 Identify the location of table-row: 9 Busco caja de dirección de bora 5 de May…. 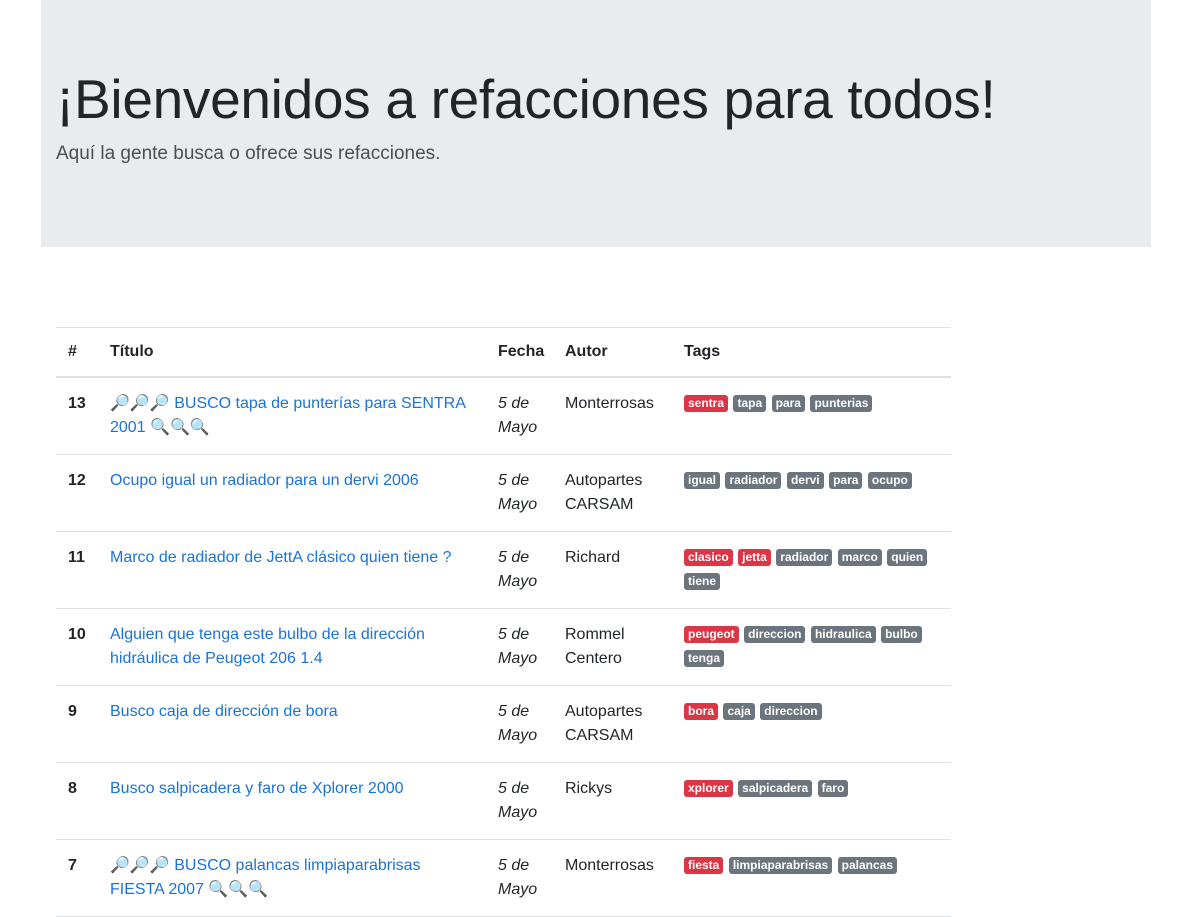
(503, 723).